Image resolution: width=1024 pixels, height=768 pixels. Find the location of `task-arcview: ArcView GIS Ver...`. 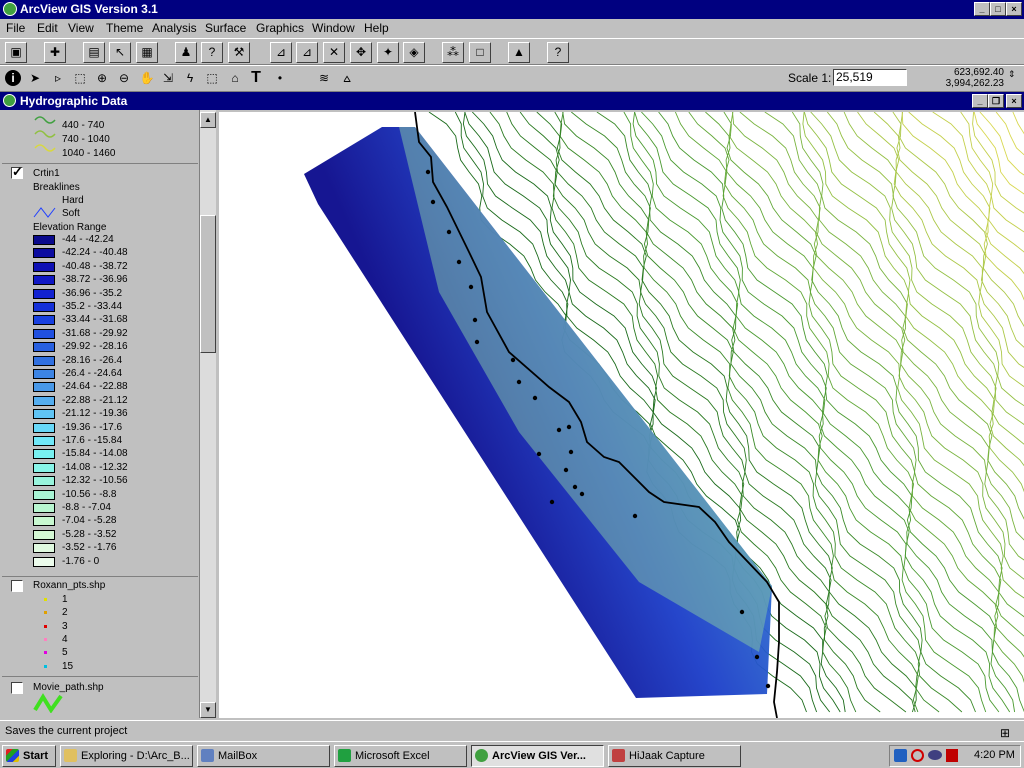

task-arcview: ArcView GIS Ver... is located at coordinates (537, 756).